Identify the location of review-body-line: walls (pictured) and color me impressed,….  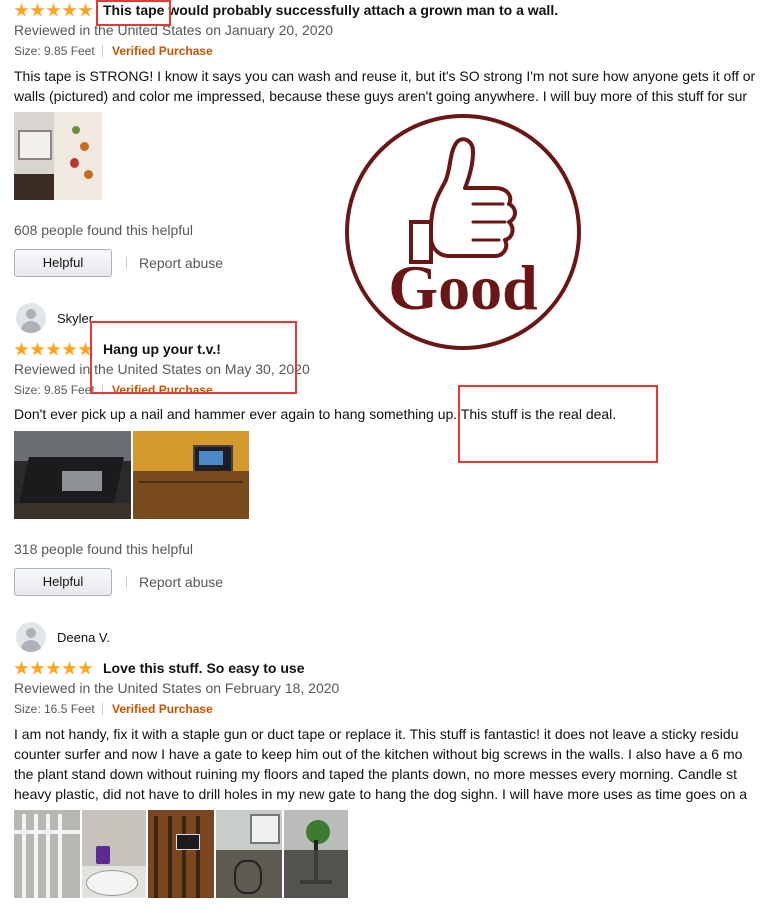
(381, 96).